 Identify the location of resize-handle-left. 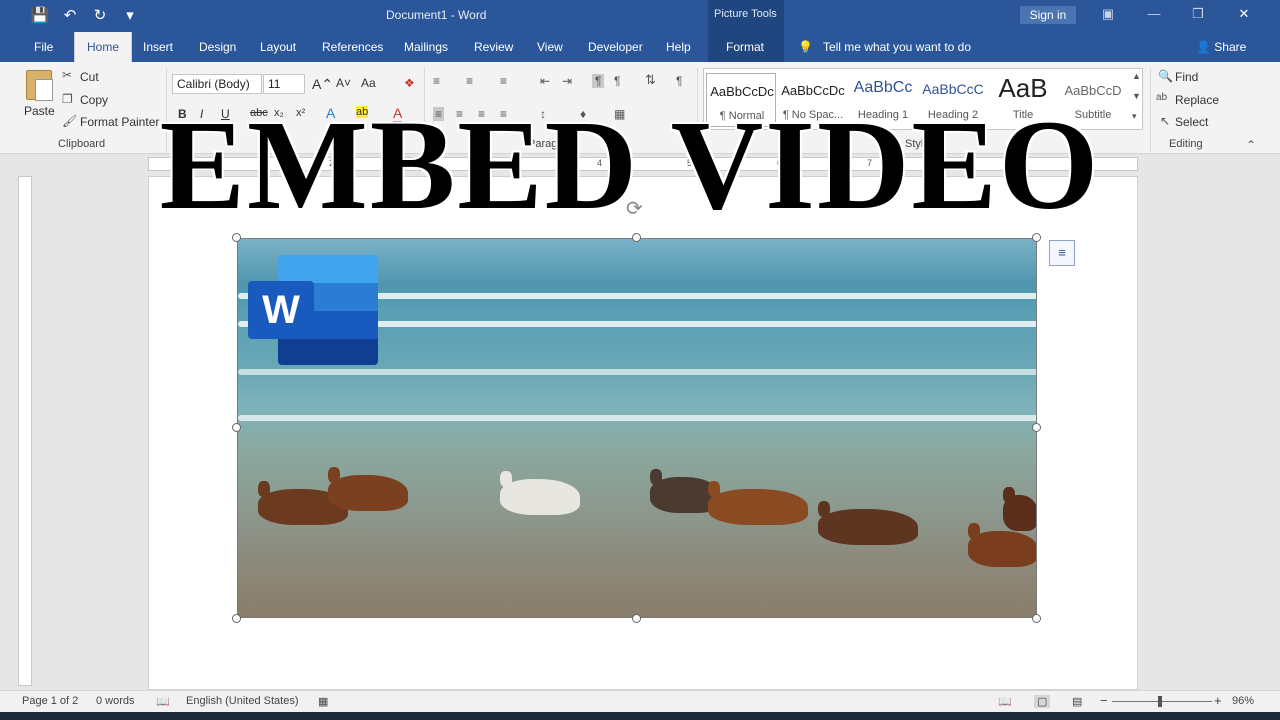
(236, 427).